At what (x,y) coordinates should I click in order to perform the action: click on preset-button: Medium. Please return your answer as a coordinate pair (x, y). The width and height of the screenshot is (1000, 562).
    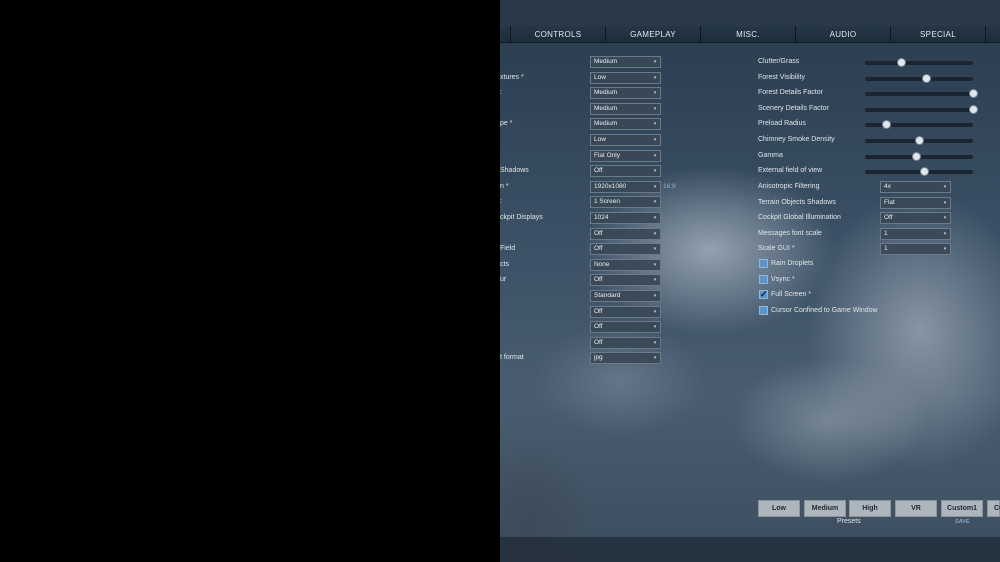
    Looking at the image, I should click on (825, 508).